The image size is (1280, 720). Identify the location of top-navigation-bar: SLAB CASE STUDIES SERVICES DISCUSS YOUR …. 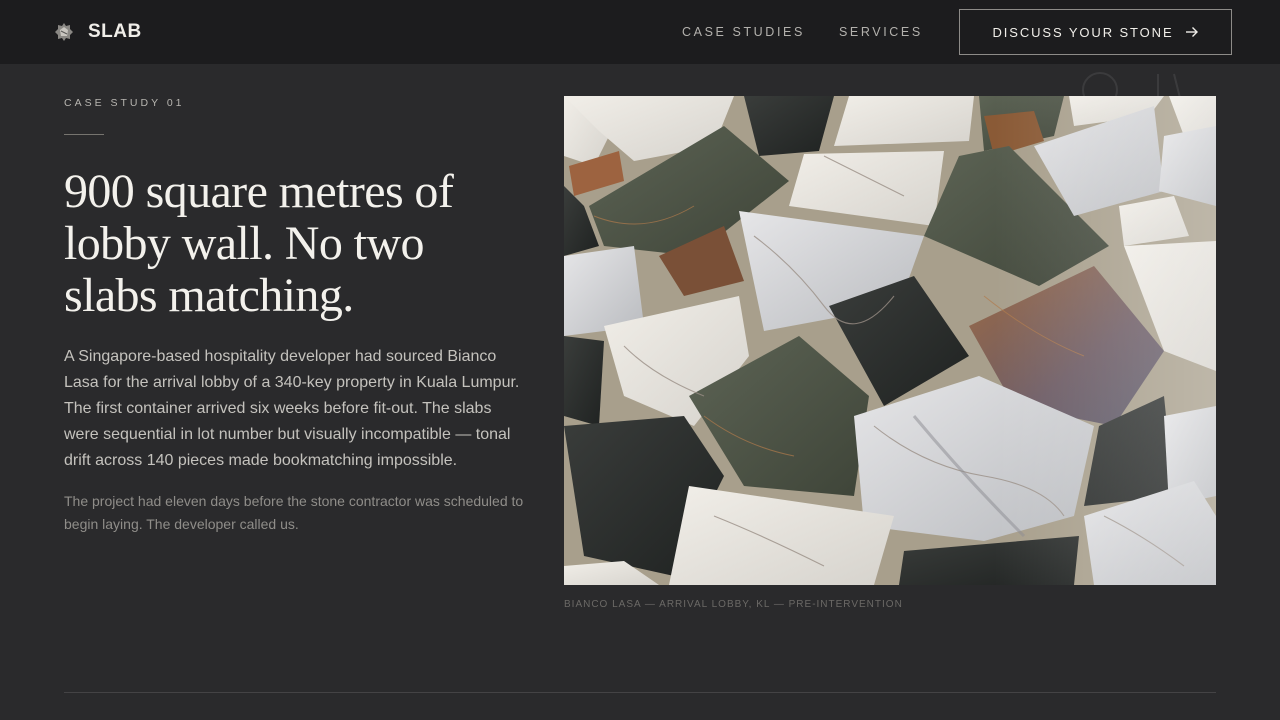
(640, 32).